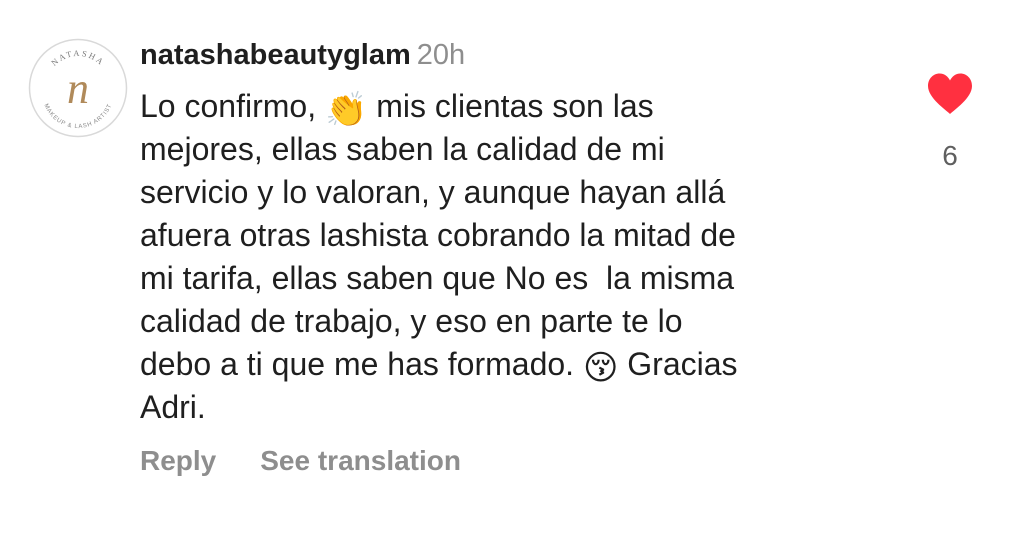 Image resolution: width=1024 pixels, height=541 pixels. I want to click on heart-icon, so click(950, 94).